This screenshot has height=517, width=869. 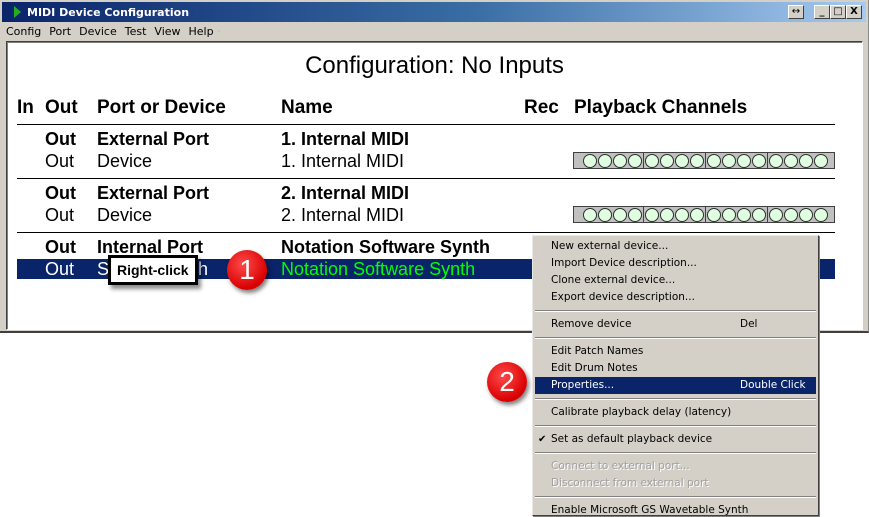 What do you see at coordinates (675, 385) in the screenshot?
I see `menu-item-properties: Properties... Double Click` at bounding box center [675, 385].